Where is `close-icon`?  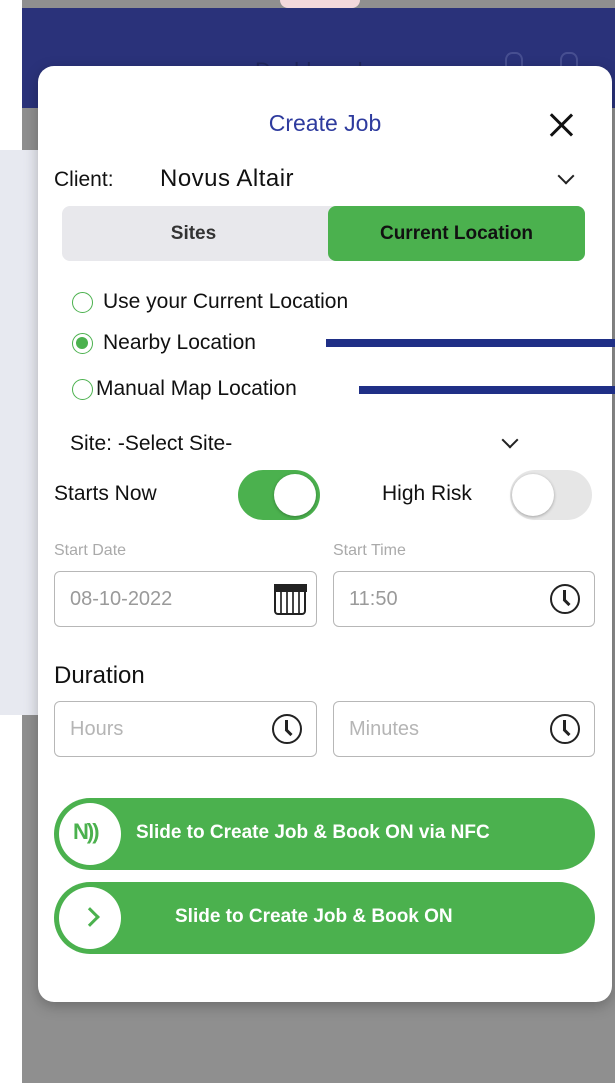
close-icon is located at coordinates (561, 125).